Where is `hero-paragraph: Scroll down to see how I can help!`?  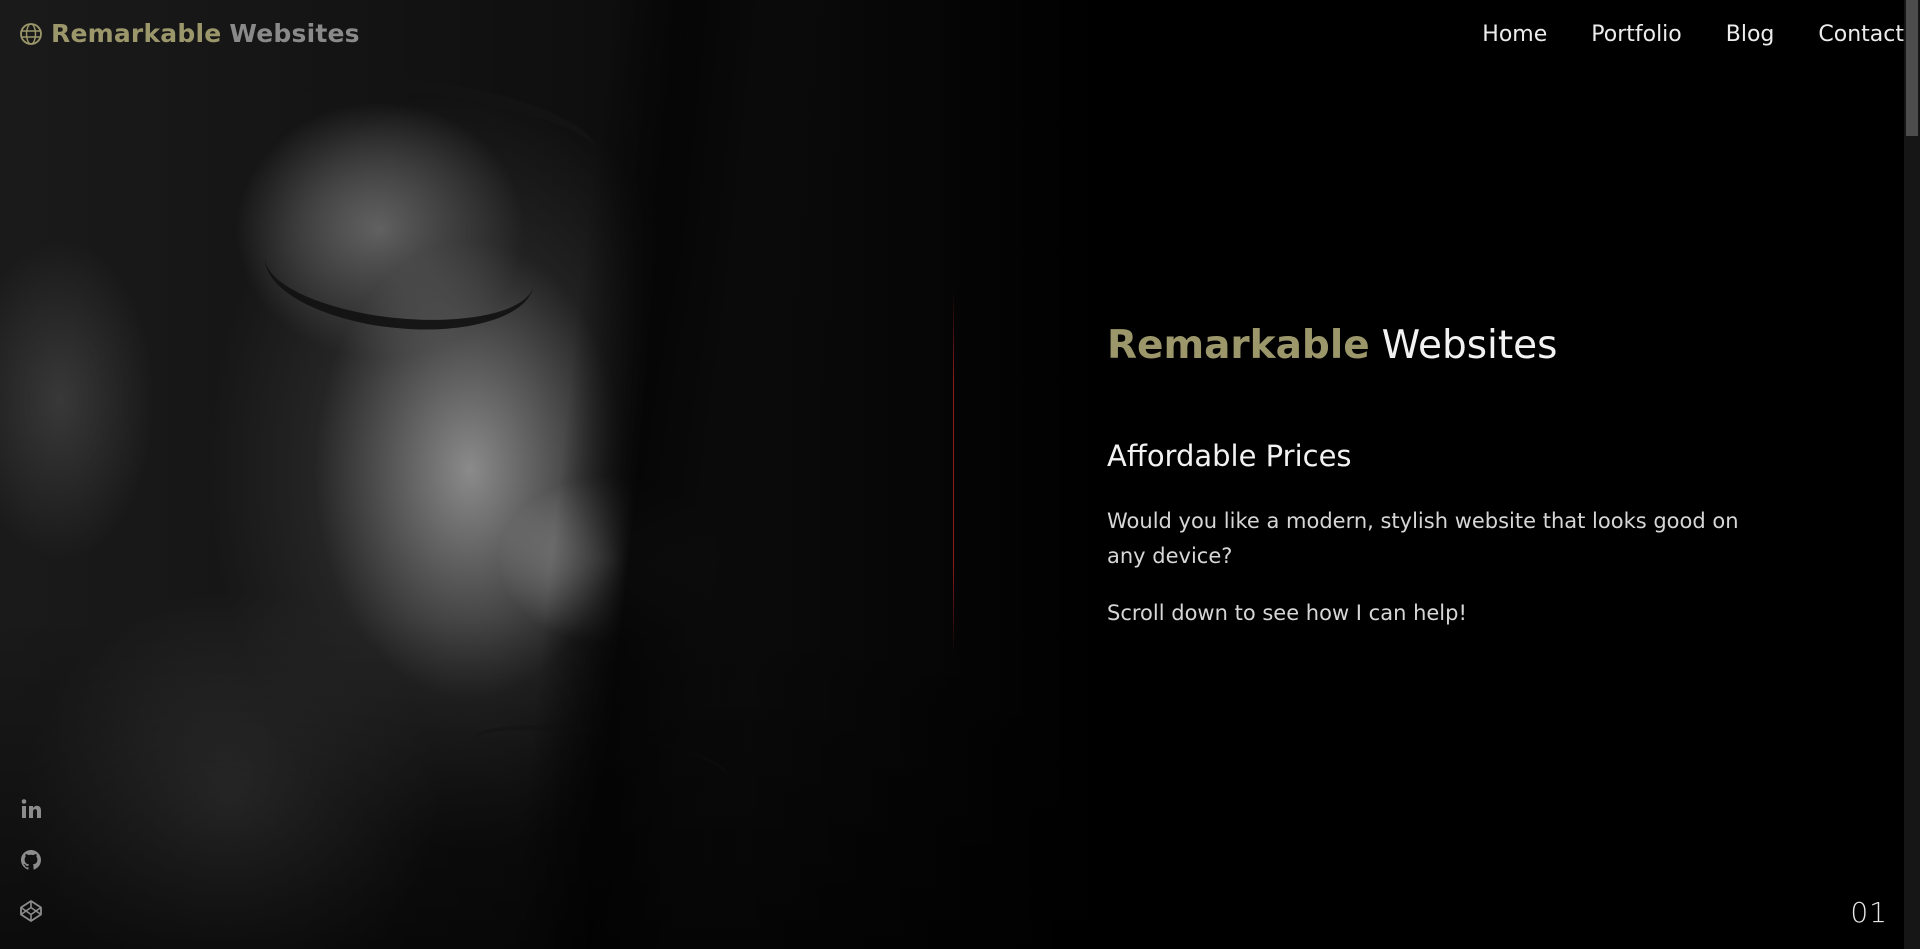
hero-paragraph: Scroll down to see how I can help! is located at coordinates (1287, 613).